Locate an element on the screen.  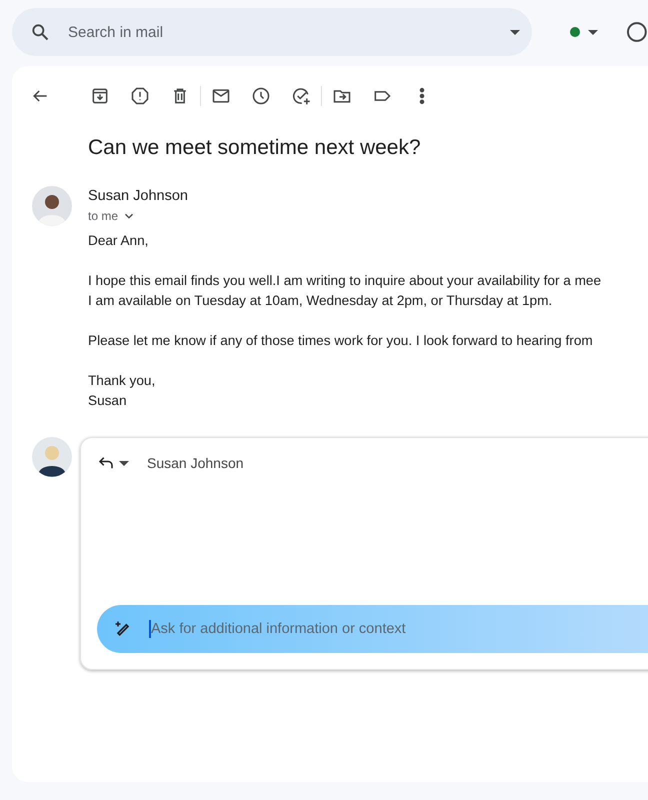
search-bar: Search in mail is located at coordinates (272, 32).